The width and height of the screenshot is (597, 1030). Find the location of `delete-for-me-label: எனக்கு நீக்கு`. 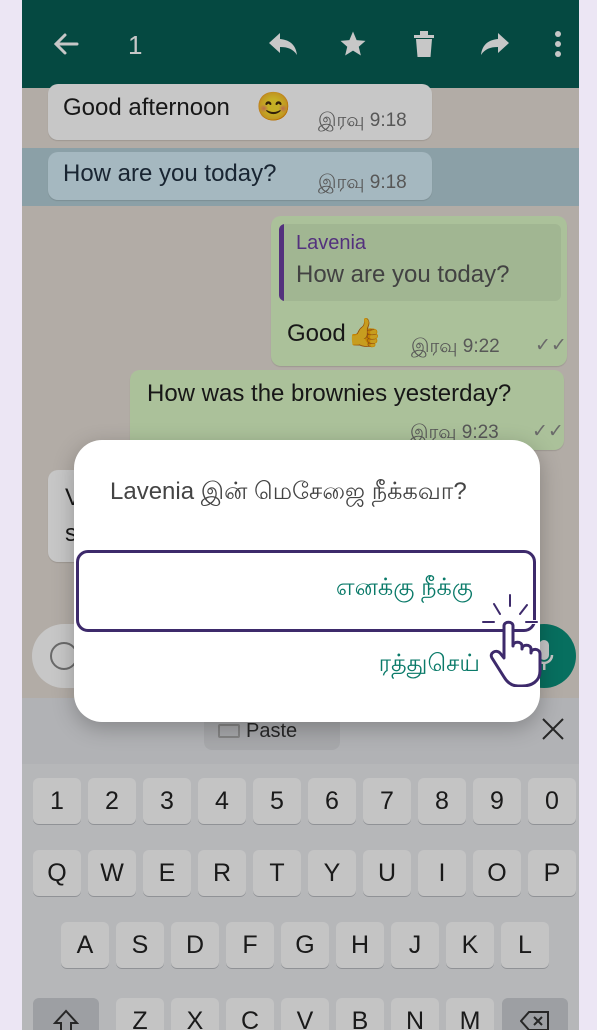

delete-for-me-label: எனக்கு நீக்கு is located at coordinates (404, 587).